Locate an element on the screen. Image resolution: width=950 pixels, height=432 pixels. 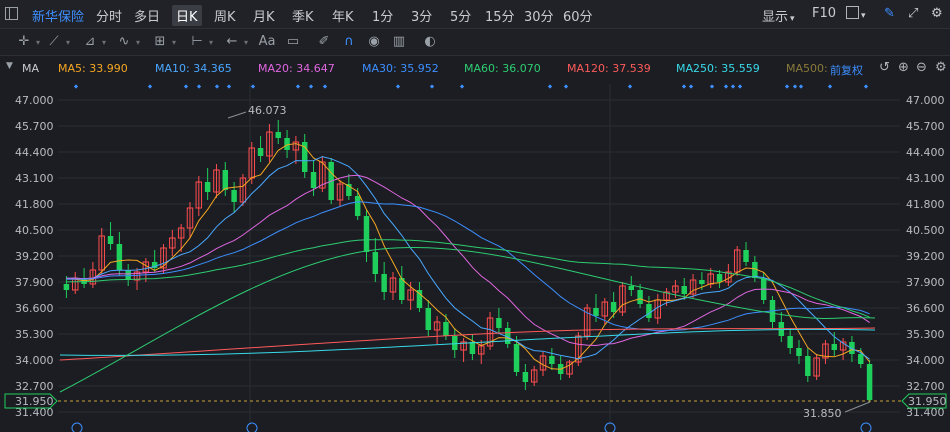
left-price-label: 41.800 is located at coordinates (34, 204).